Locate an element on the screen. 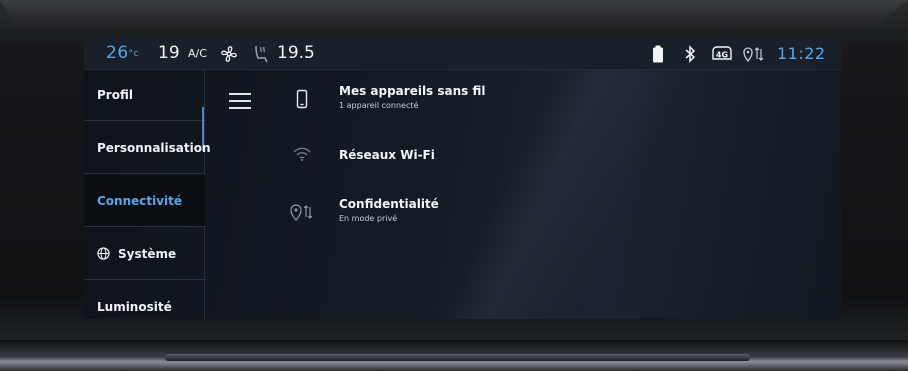  menu-item-label: Luminosité is located at coordinates (134, 307).